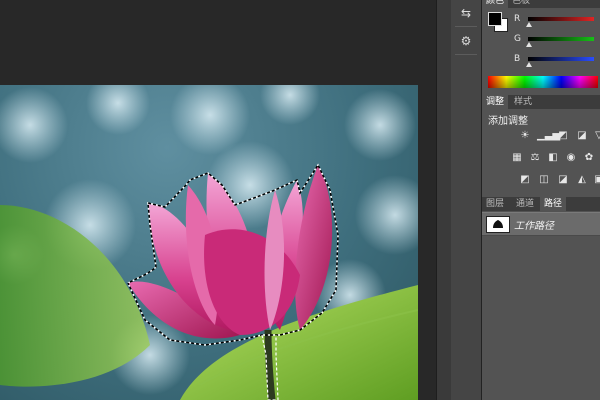 This screenshot has width=600, height=400. What do you see at coordinates (525, 180) in the screenshot?
I see `invert-icon: ◩` at bounding box center [525, 180].